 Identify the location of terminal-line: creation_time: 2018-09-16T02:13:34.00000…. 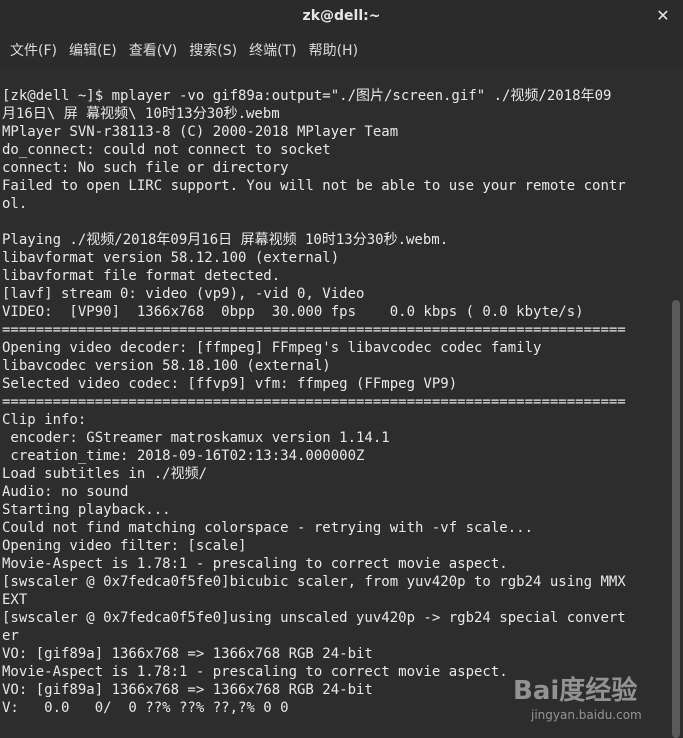
(183, 456).